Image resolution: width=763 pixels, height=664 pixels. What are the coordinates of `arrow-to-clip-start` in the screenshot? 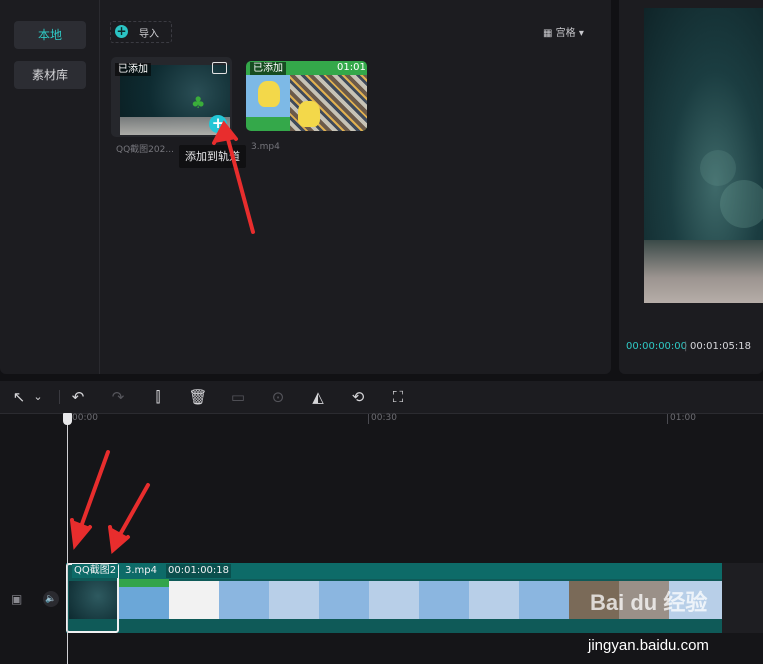 It's located at (90, 500).